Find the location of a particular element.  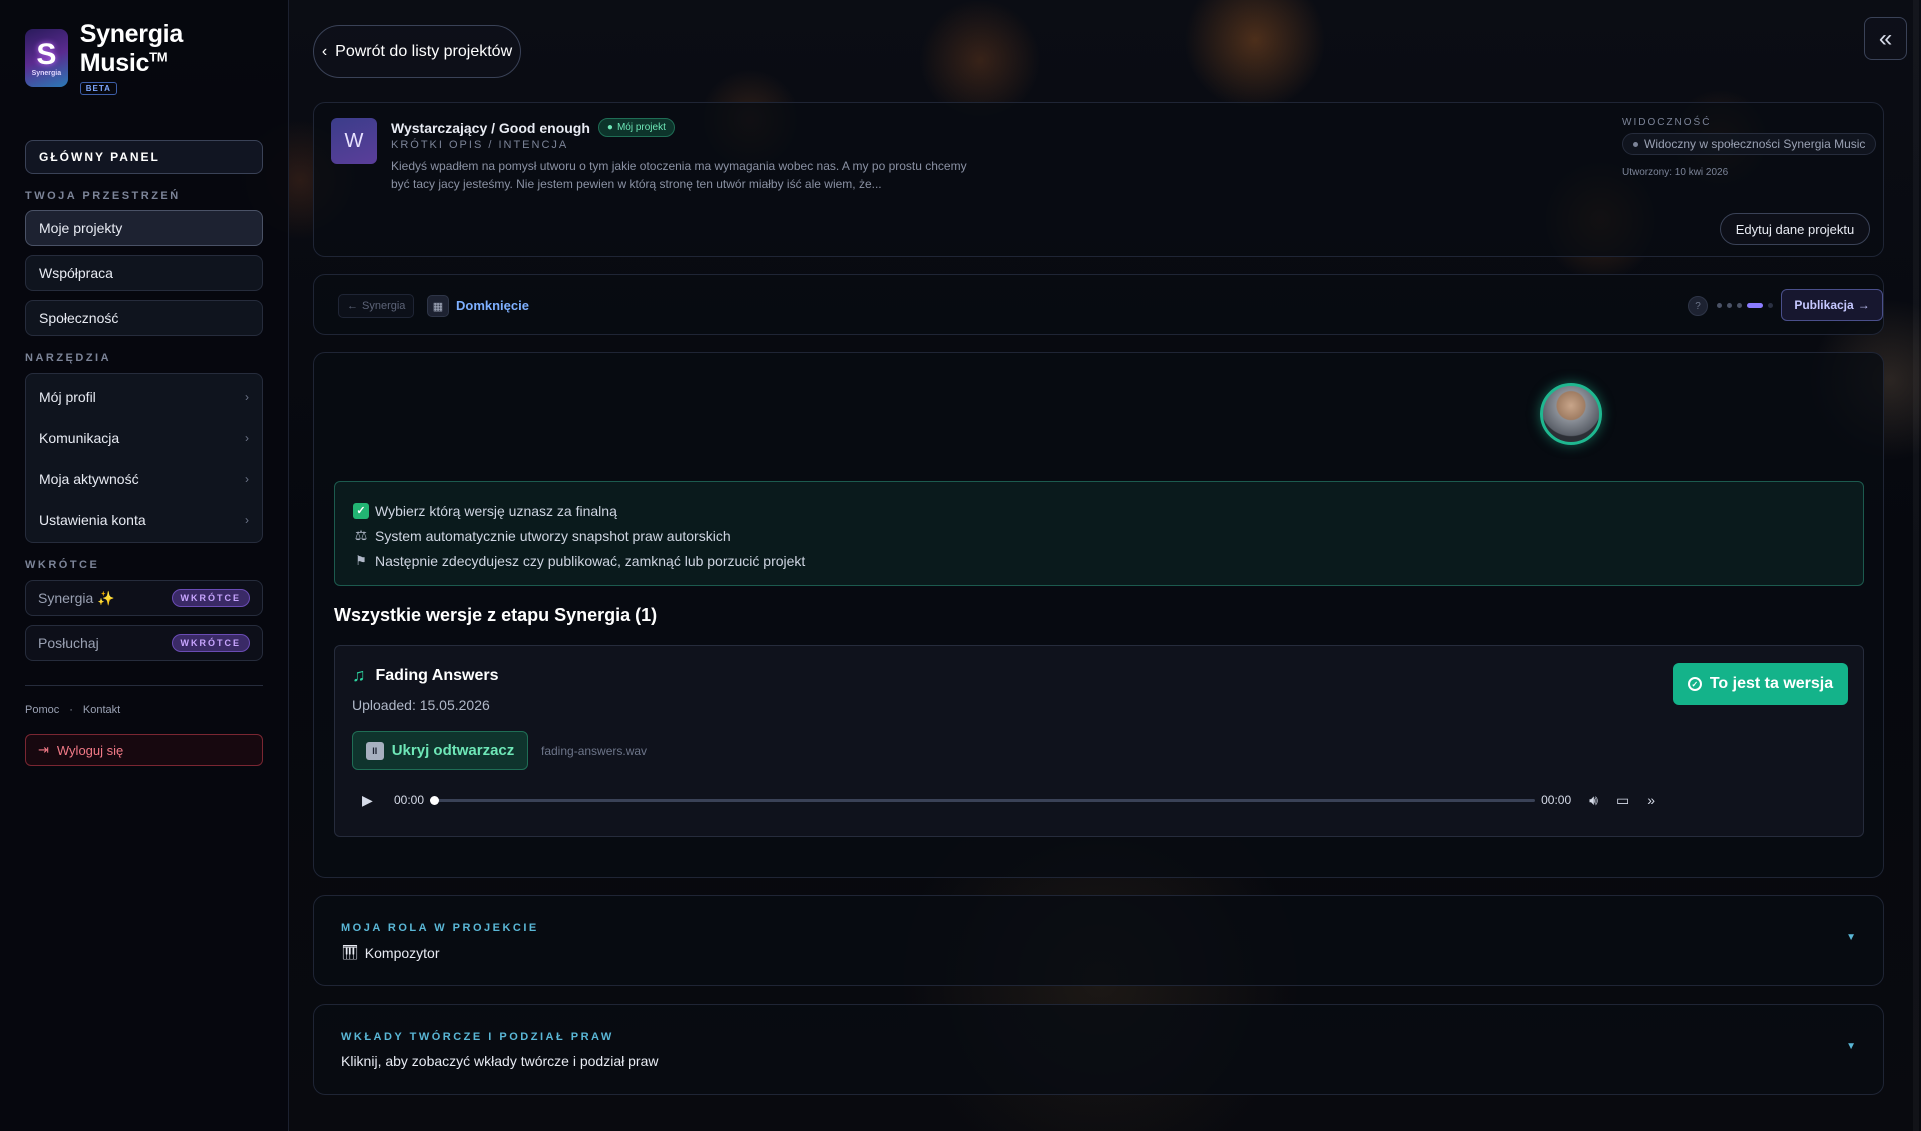

brand: S Synergia Synergia MusicTM BETA is located at coordinates (144, 57).